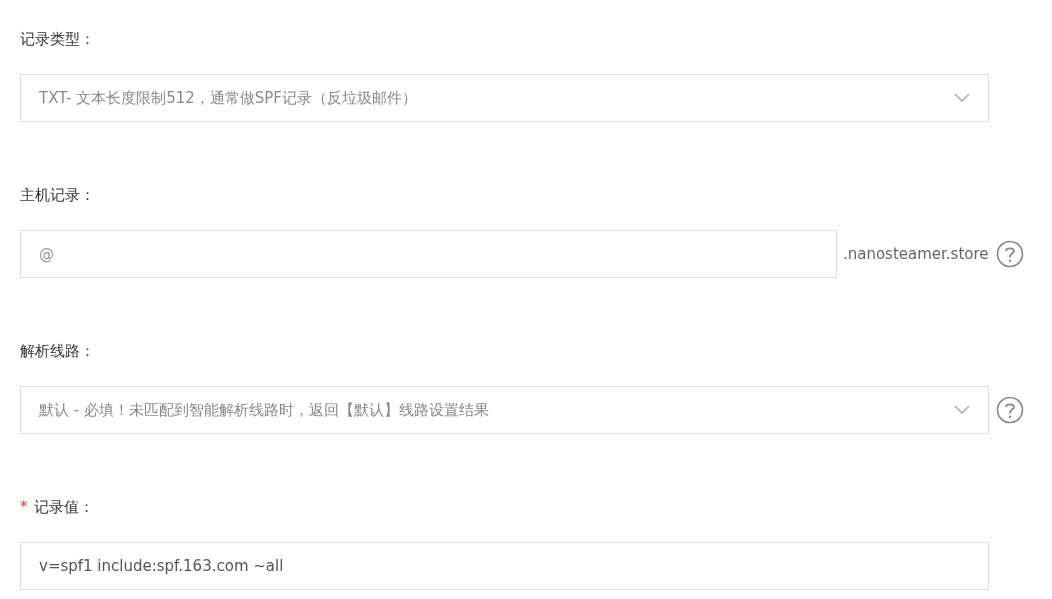 Image resolution: width=1052 pixels, height=599 pixels. What do you see at coordinates (504, 410) in the screenshot?
I see `select-field: 默认 - 必填！未匹配到智能解析线路时，返回【默认】线路设置结果` at bounding box center [504, 410].